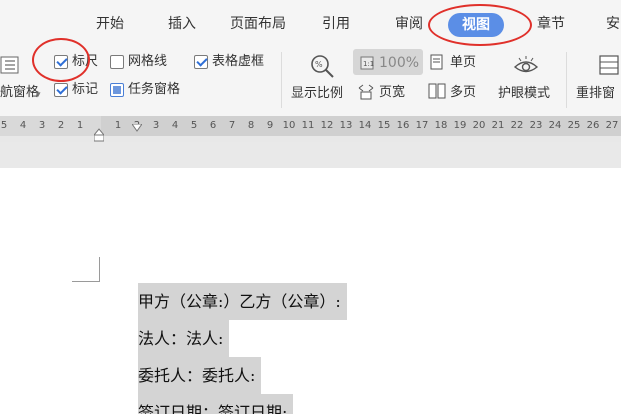 The image size is (621, 414). I want to click on ruler-number: 27, so click(612, 125).